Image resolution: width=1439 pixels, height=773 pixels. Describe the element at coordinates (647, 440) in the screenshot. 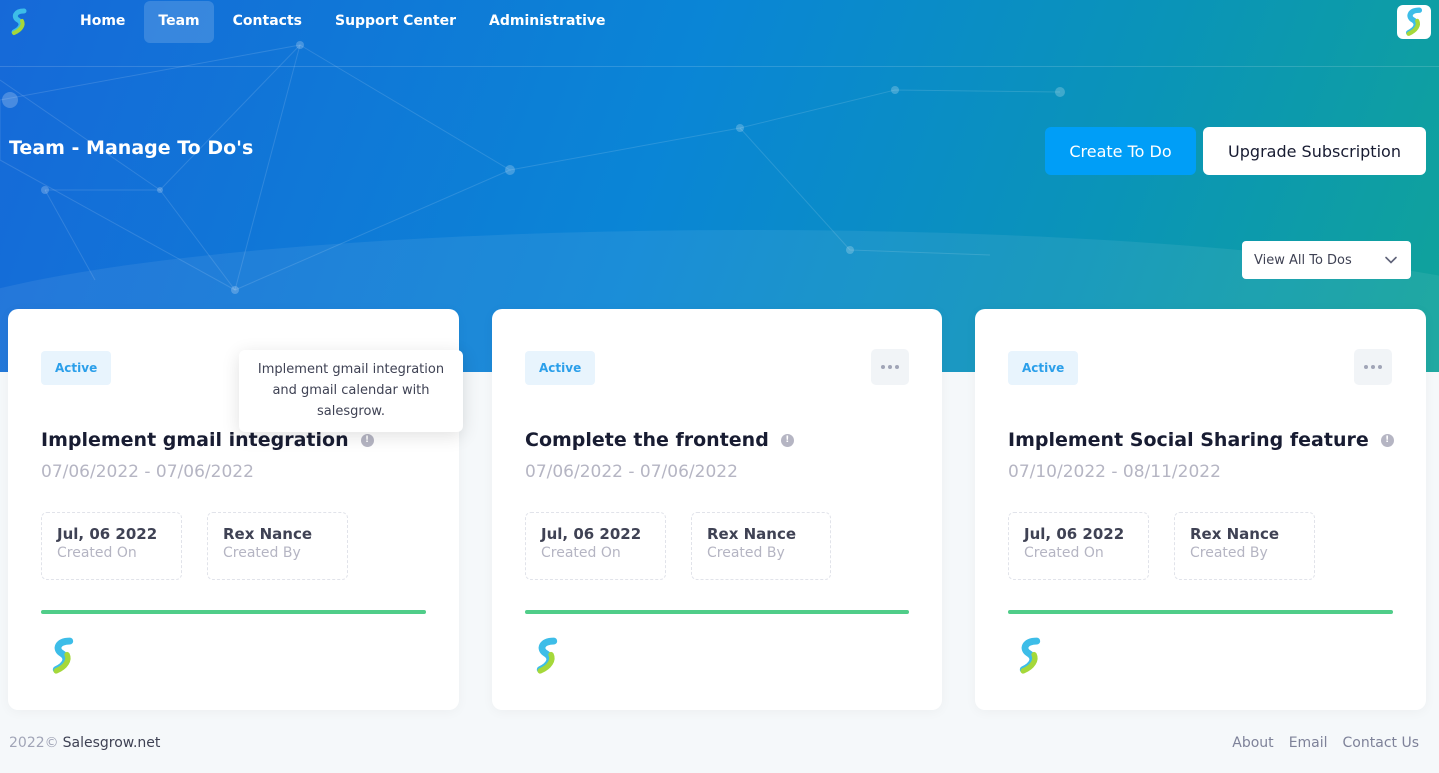

I see `todo-title: Complete the frontend` at that location.